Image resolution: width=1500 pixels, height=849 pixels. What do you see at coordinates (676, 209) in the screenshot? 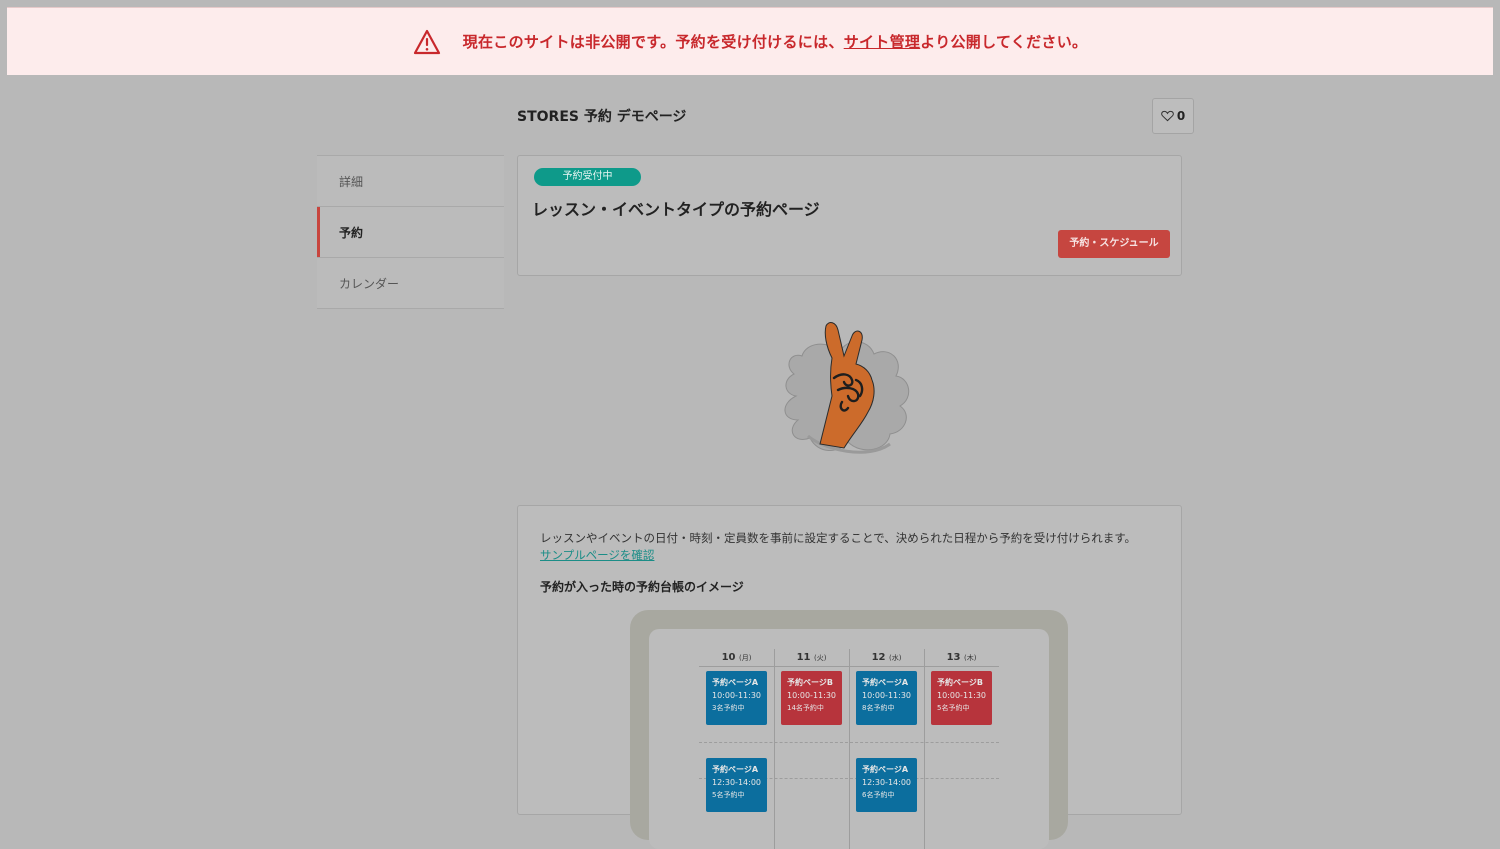
I see `reservation-title: レッスン・イベントタイプの予約ページ` at bounding box center [676, 209].